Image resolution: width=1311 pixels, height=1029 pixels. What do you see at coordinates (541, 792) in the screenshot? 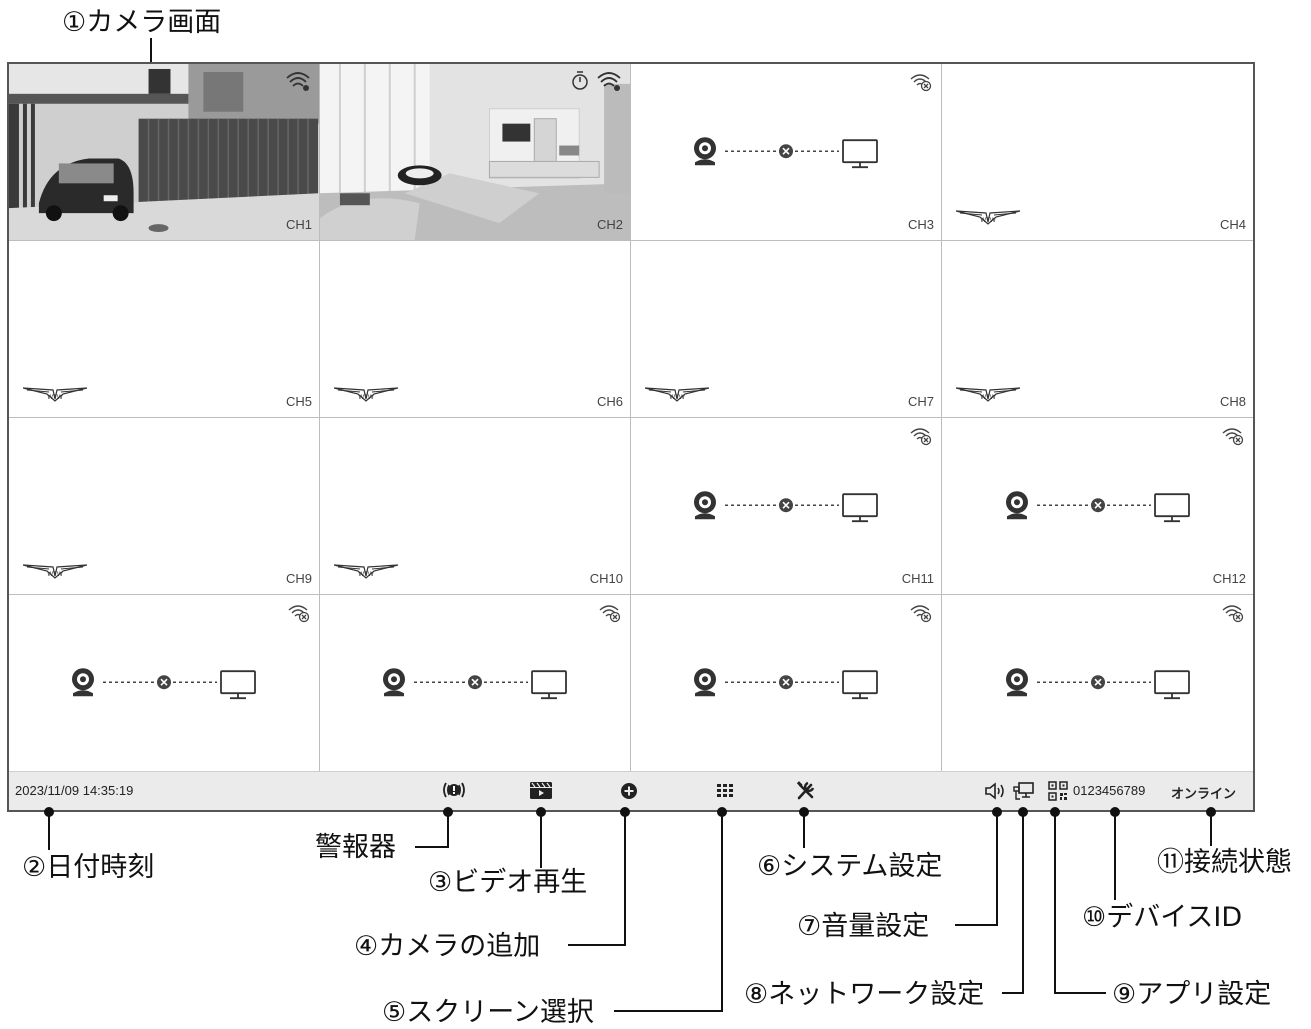
I see `video-playback-icon` at bounding box center [541, 792].